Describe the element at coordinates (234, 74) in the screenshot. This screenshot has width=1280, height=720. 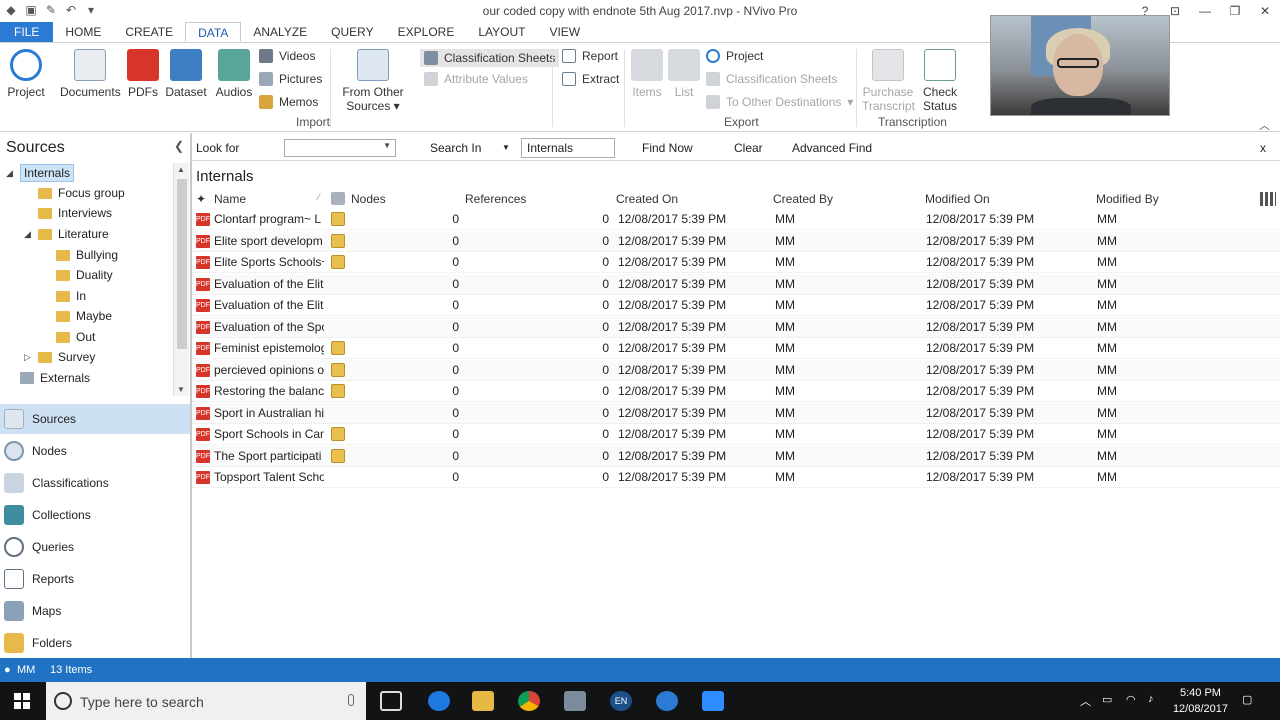
I see `audios-button: Audios` at that location.